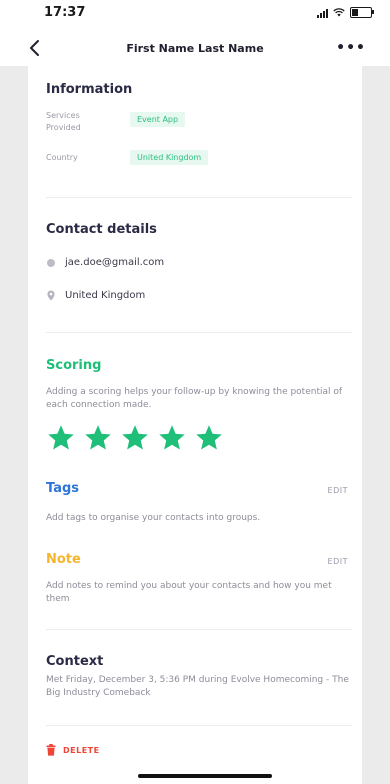 The width and height of the screenshot is (390, 784). I want to click on scoring-title: Scoring, so click(74, 365).